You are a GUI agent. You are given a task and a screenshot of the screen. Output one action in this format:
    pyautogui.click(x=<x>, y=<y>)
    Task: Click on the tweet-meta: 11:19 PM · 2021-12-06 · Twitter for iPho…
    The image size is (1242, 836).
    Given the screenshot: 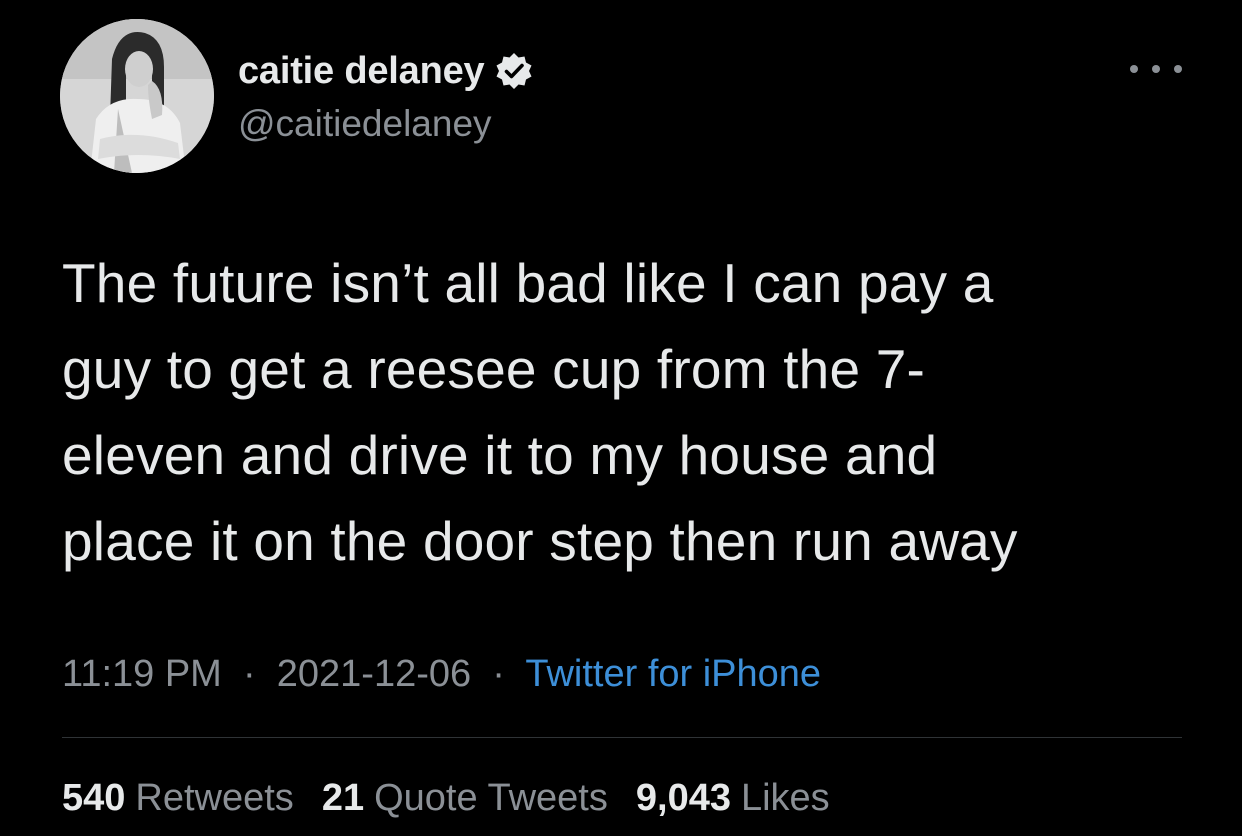 What is the action you would take?
    pyautogui.click(x=441, y=674)
    